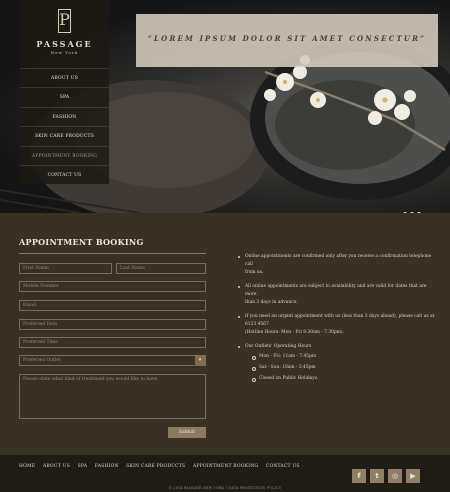  What do you see at coordinates (112, 342) in the screenshot?
I see `preferred-time-input: Preferred Time` at bounding box center [112, 342].